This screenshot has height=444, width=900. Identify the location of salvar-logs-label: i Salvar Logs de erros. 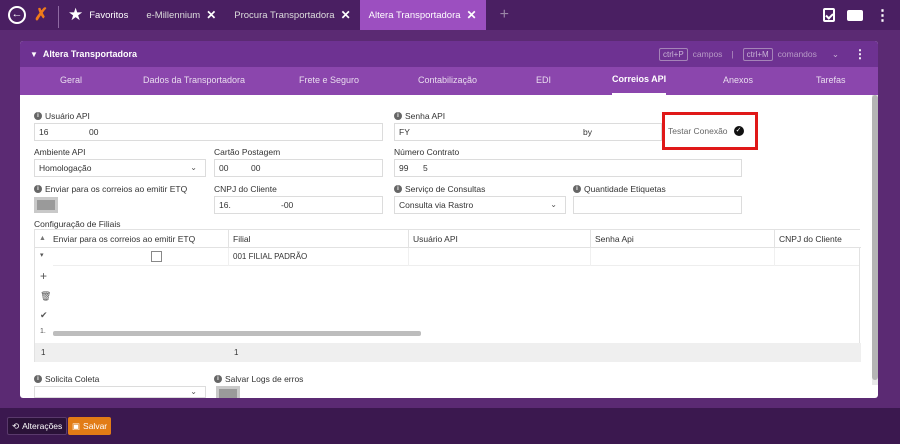
(258, 379).